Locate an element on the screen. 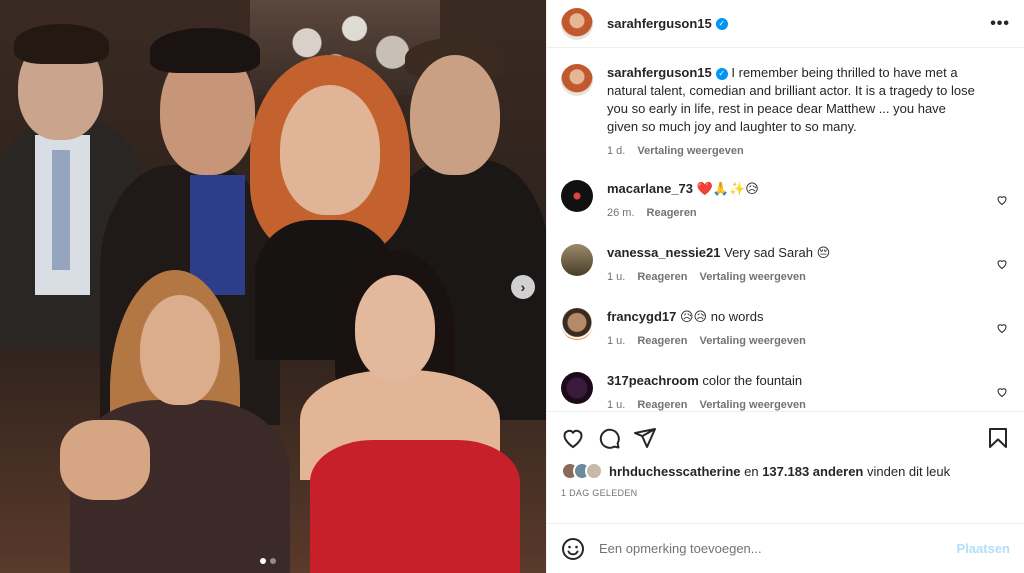 The width and height of the screenshot is (1024, 573). likes-count: 137.183 anderen is located at coordinates (812, 471).